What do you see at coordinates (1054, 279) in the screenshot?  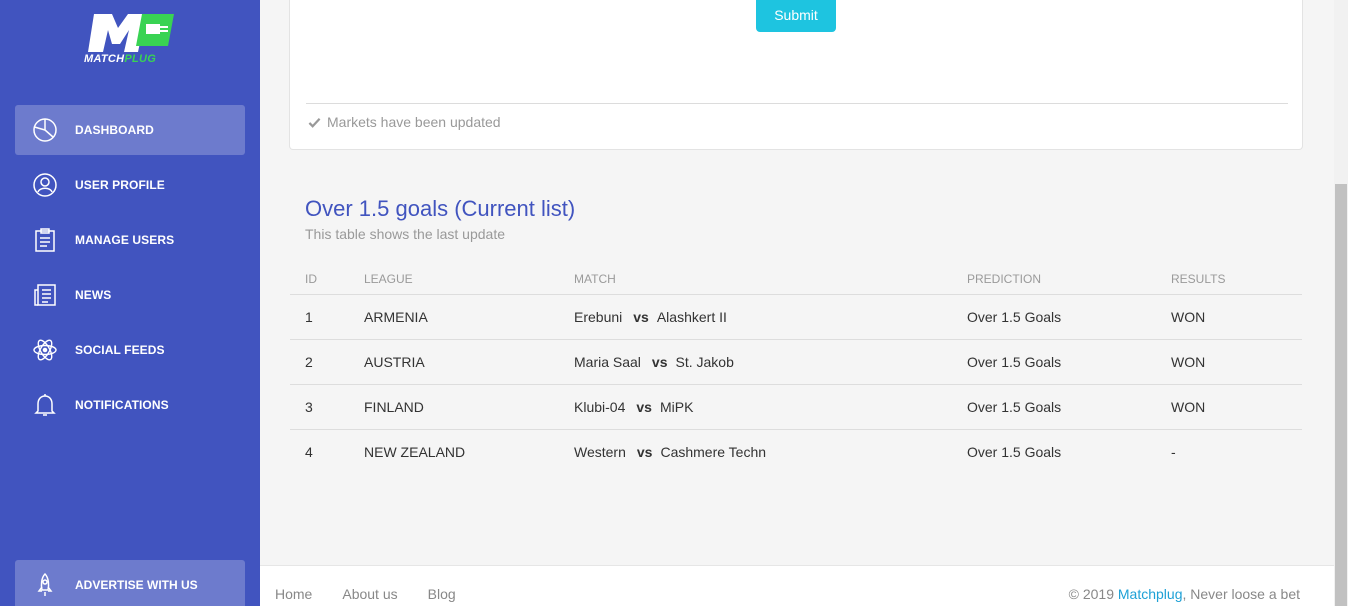 I see `column-header-prediction: PREDICTION` at bounding box center [1054, 279].